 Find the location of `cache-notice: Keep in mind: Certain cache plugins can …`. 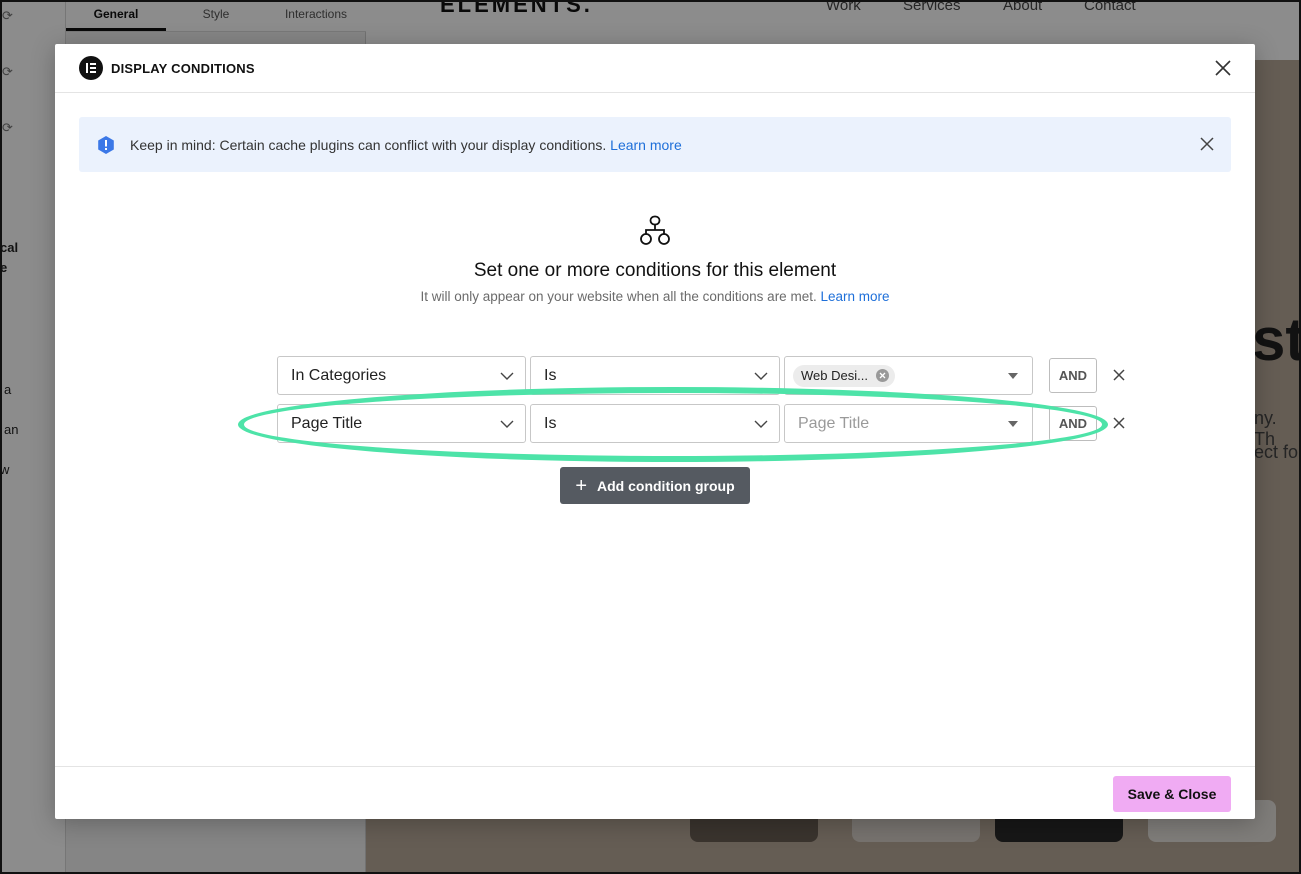

cache-notice: Keep in mind: Certain cache plugins can … is located at coordinates (655, 144).